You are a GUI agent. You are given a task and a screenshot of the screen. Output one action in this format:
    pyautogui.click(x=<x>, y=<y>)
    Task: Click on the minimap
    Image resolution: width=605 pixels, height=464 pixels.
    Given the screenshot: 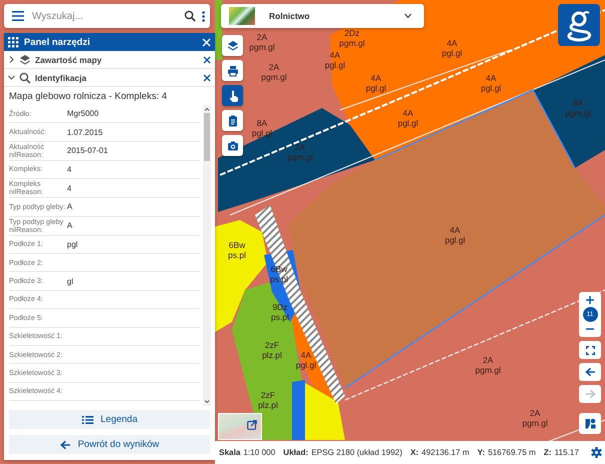 What is the action you would take?
    pyautogui.click(x=240, y=426)
    